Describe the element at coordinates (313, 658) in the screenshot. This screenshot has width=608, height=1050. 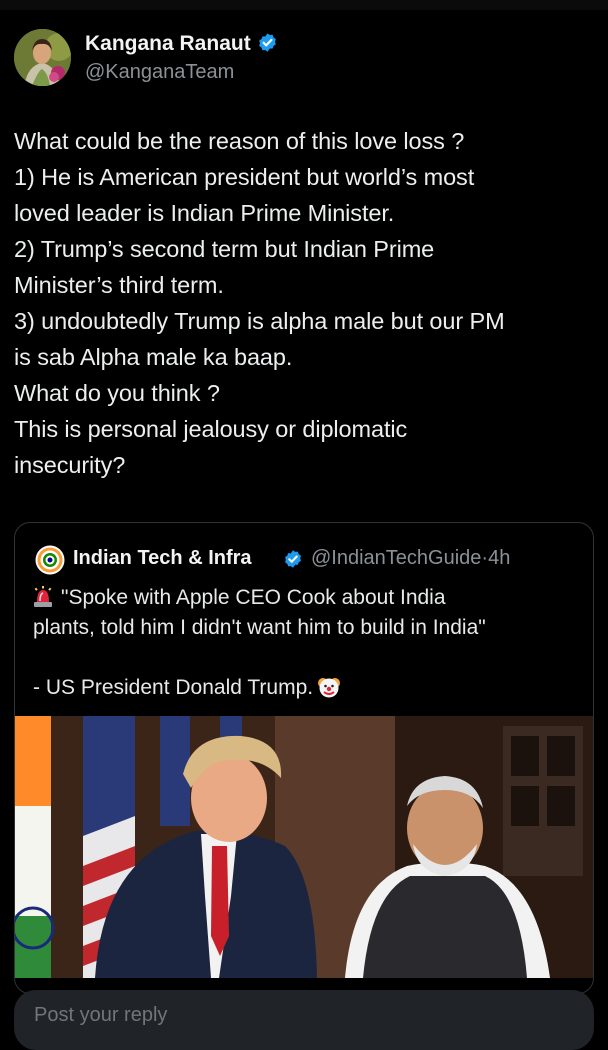
I see `quoted-text-line-blank` at that location.